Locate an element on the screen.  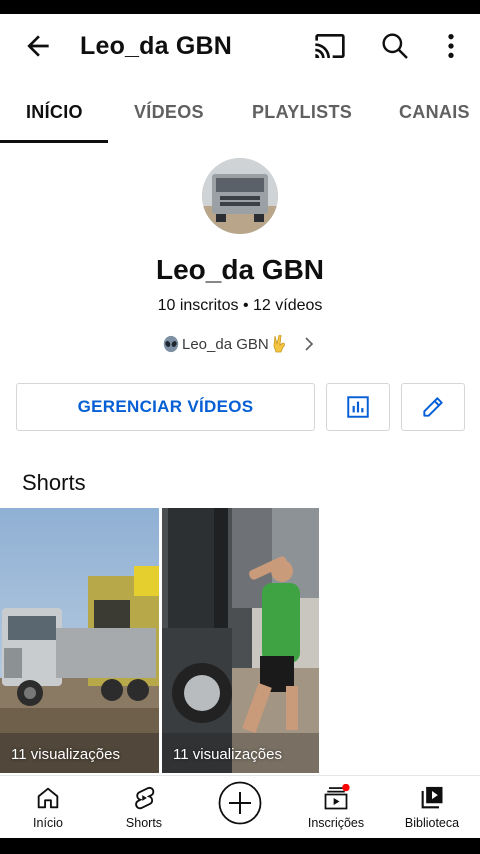
channel-link-text: Leo_da GBN is located at coordinates (225, 344).